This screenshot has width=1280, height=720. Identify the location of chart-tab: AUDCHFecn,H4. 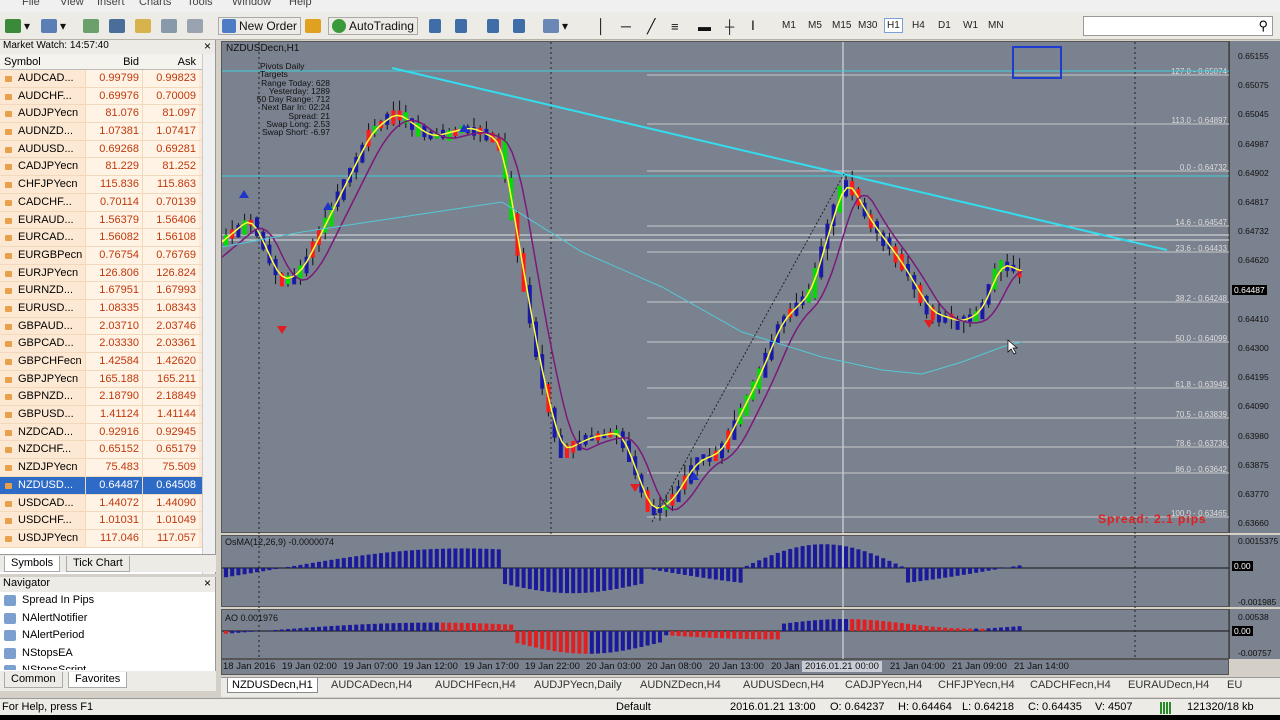
(475, 685).